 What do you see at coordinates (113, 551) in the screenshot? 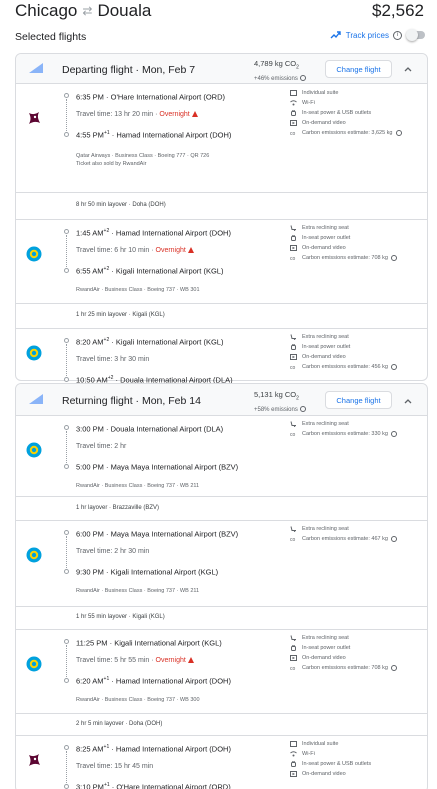
I see `travel-time: Travel time: 2 hr 30 min` at bounding box center [113, 551].